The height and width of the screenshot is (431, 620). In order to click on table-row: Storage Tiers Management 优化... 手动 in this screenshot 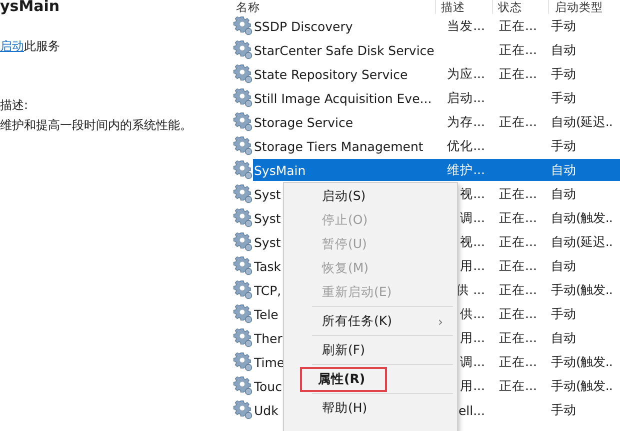, I will do `click(436, 146)`.